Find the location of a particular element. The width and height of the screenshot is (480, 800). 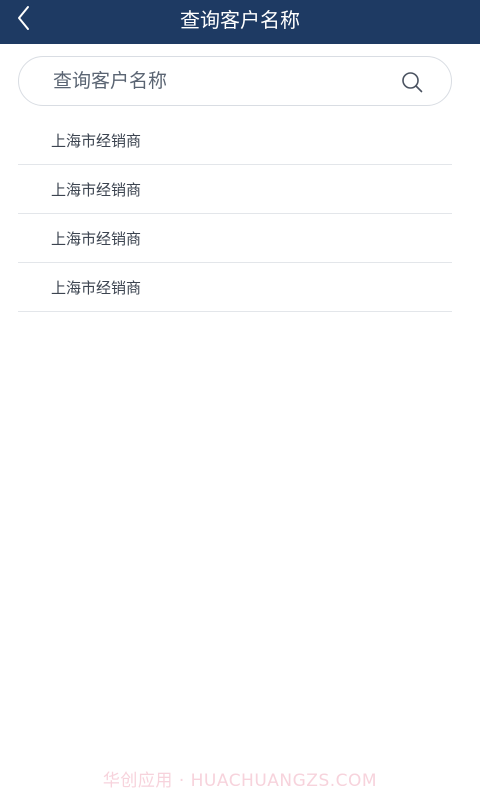

watermark: 华创应用 · HUACHUANGZS.COM is located at coordinates (240, 781).